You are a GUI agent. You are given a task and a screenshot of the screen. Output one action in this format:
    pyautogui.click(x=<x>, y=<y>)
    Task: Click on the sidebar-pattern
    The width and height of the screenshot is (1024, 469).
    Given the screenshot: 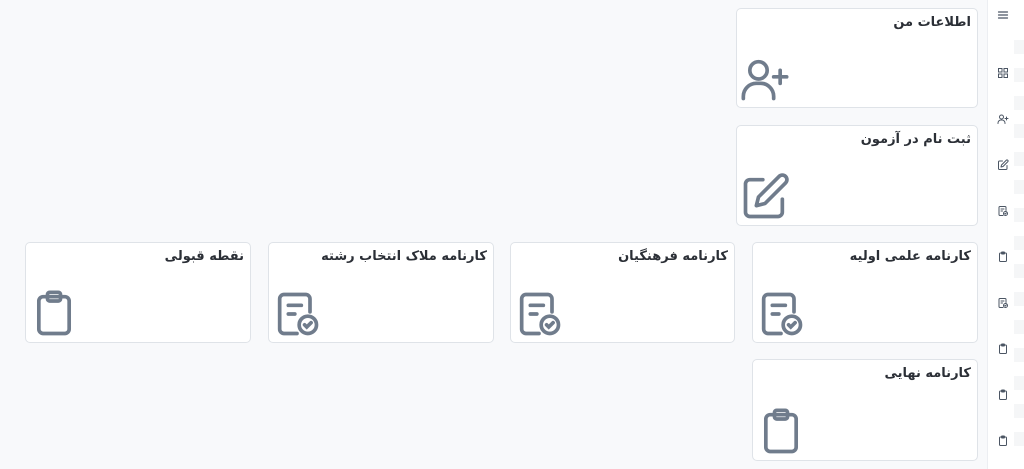 What is the action you would take?
    pyautogui.click(x=1019, y=250)
    